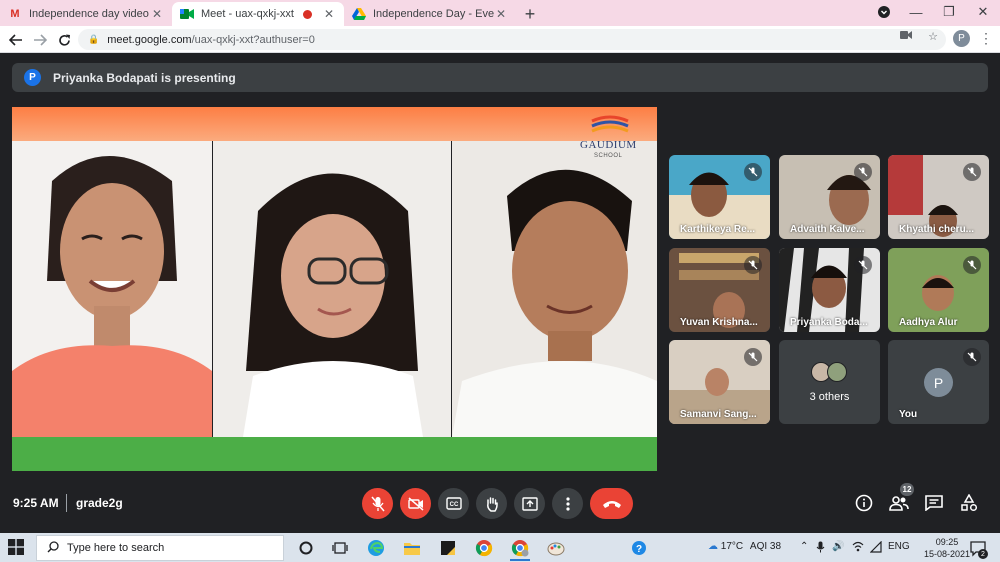 Image resolution: width=1000 pixels, height=562 pixels. I want to click on chat-button, so click(934, 503).